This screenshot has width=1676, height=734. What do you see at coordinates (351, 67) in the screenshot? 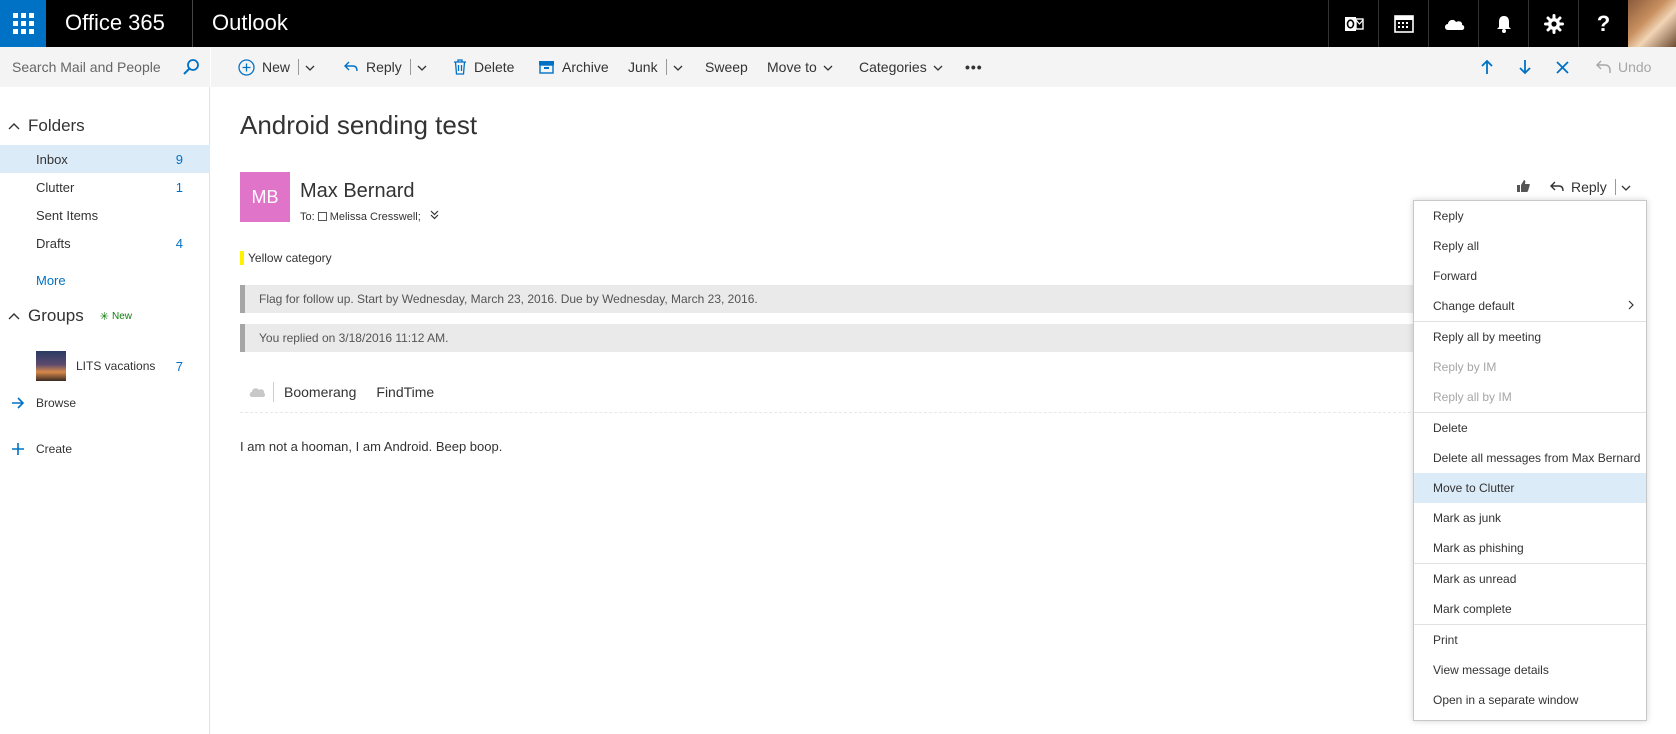
I see `reply-icon` at bounding box center [351, 67].